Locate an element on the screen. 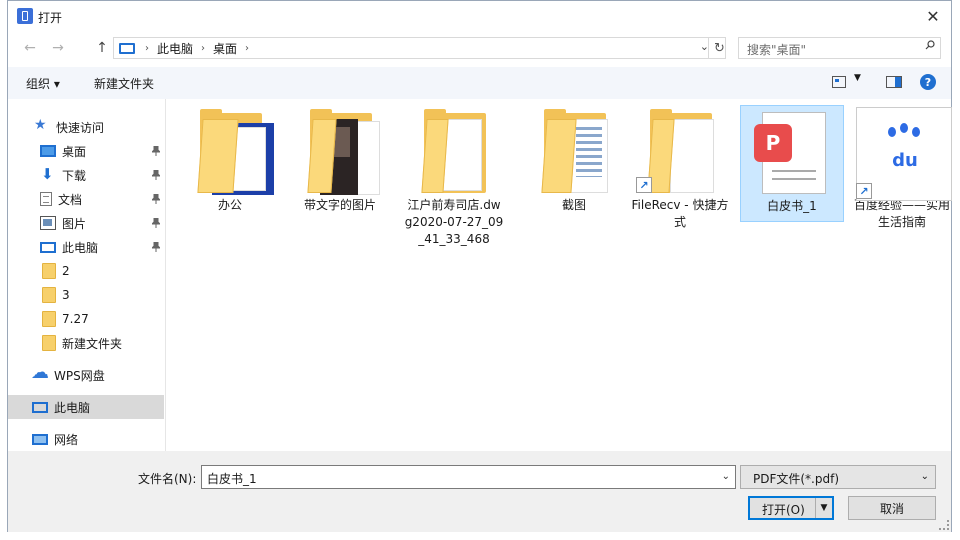 This screenshot has width=960, height=540. desktop-icon is located at coordinates (48, 151).